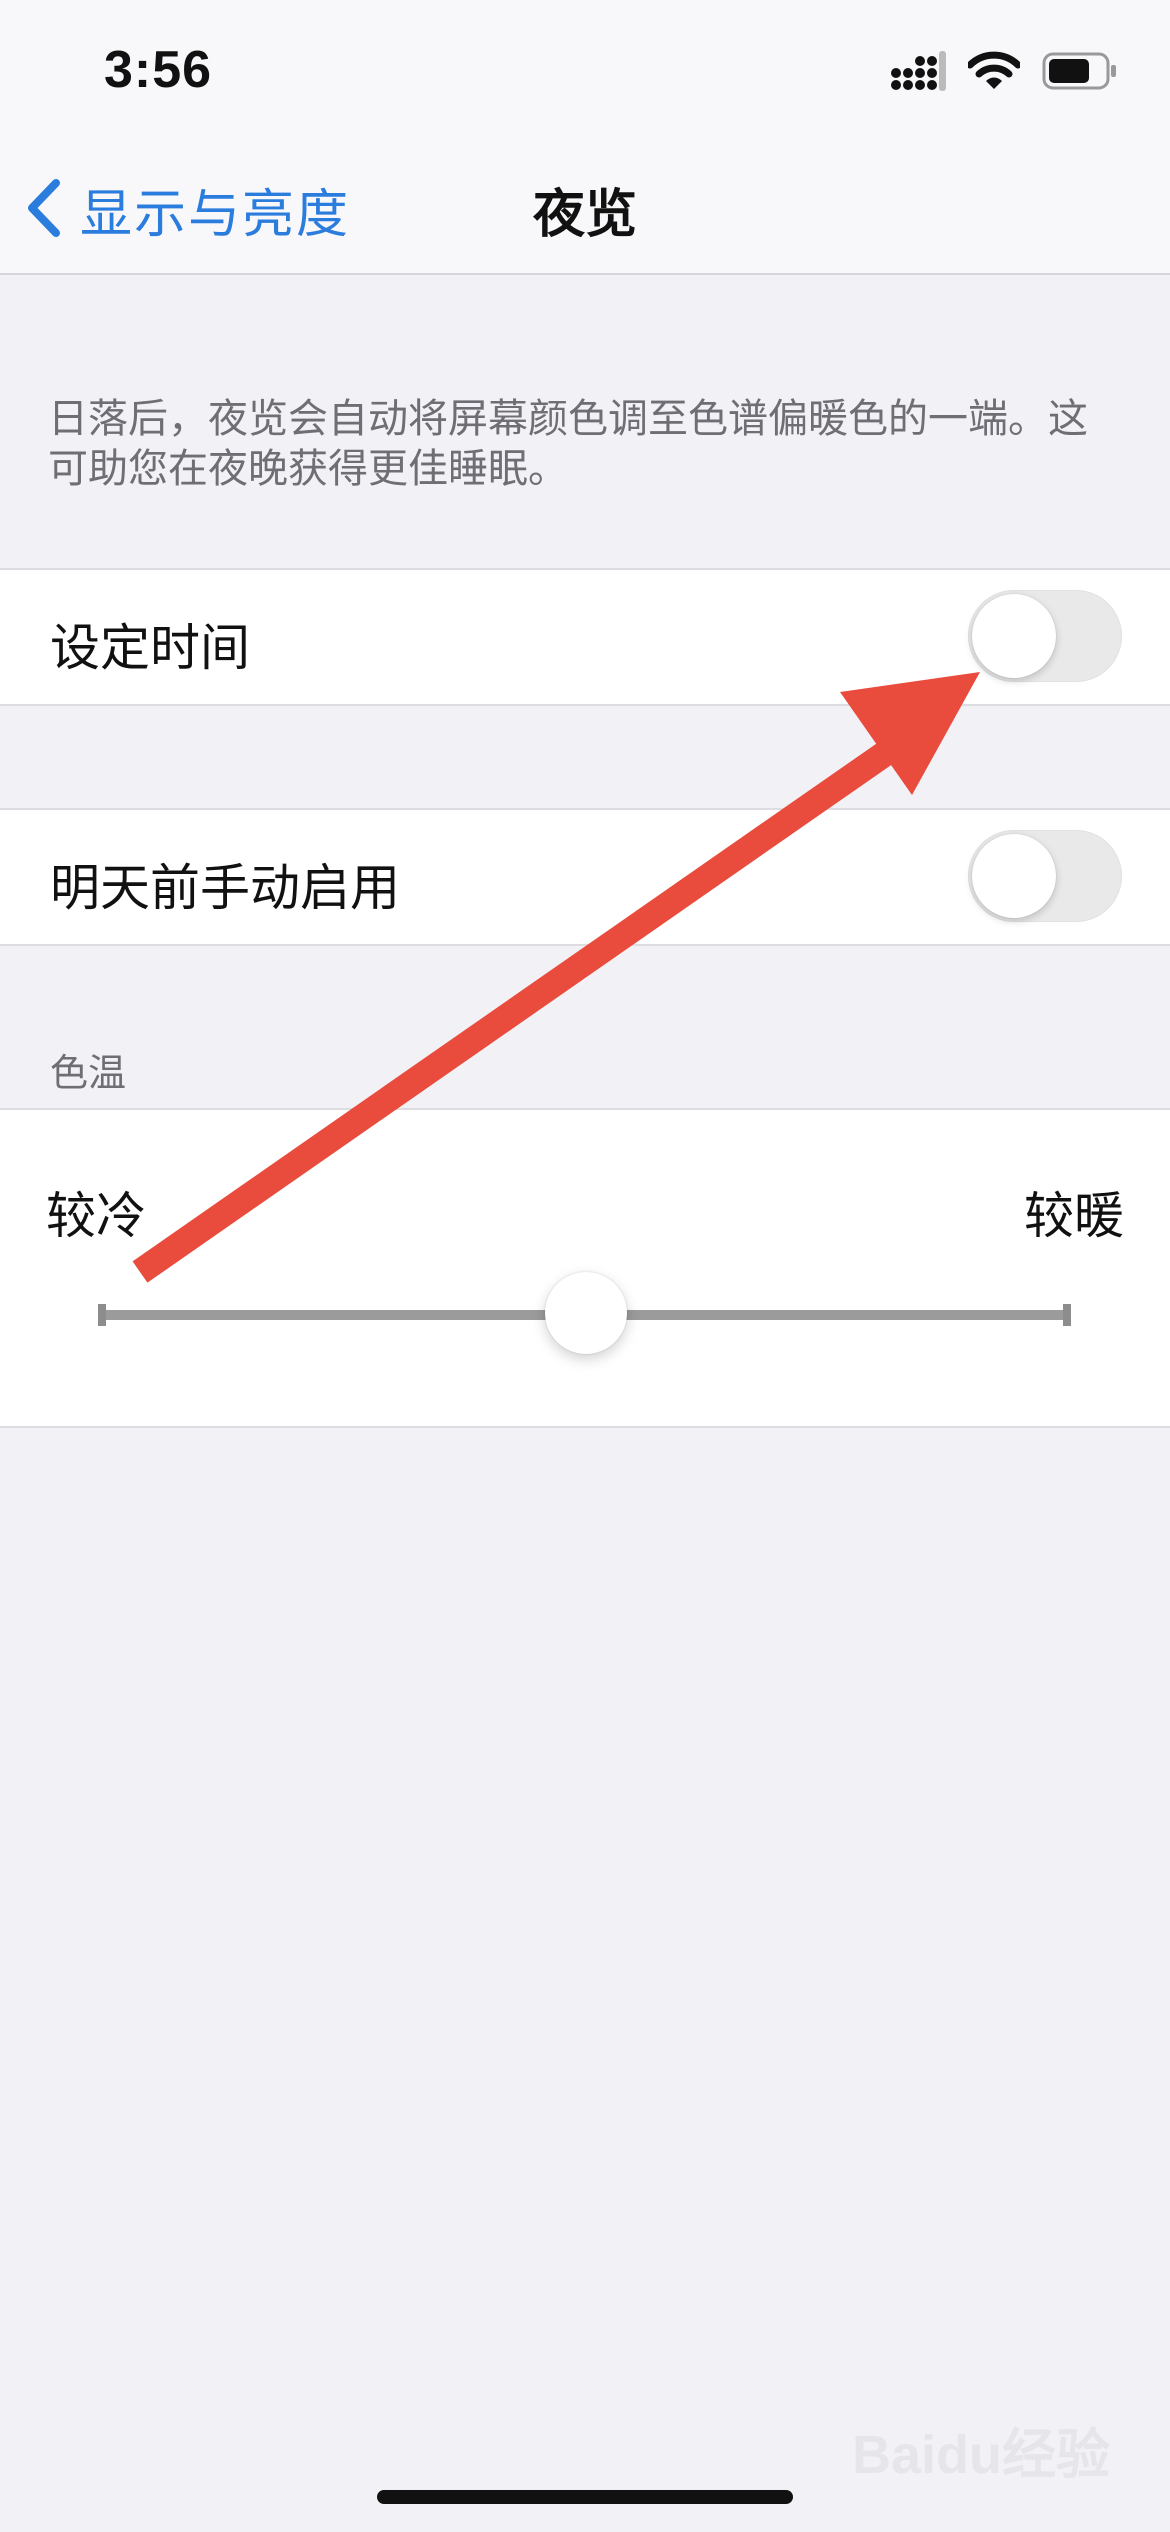 The width and height of the screenshot is (1170, 2532). Describe the element at coordinates (918, 73) in the screenshot. I see `cellular-signal-icon` at that location.